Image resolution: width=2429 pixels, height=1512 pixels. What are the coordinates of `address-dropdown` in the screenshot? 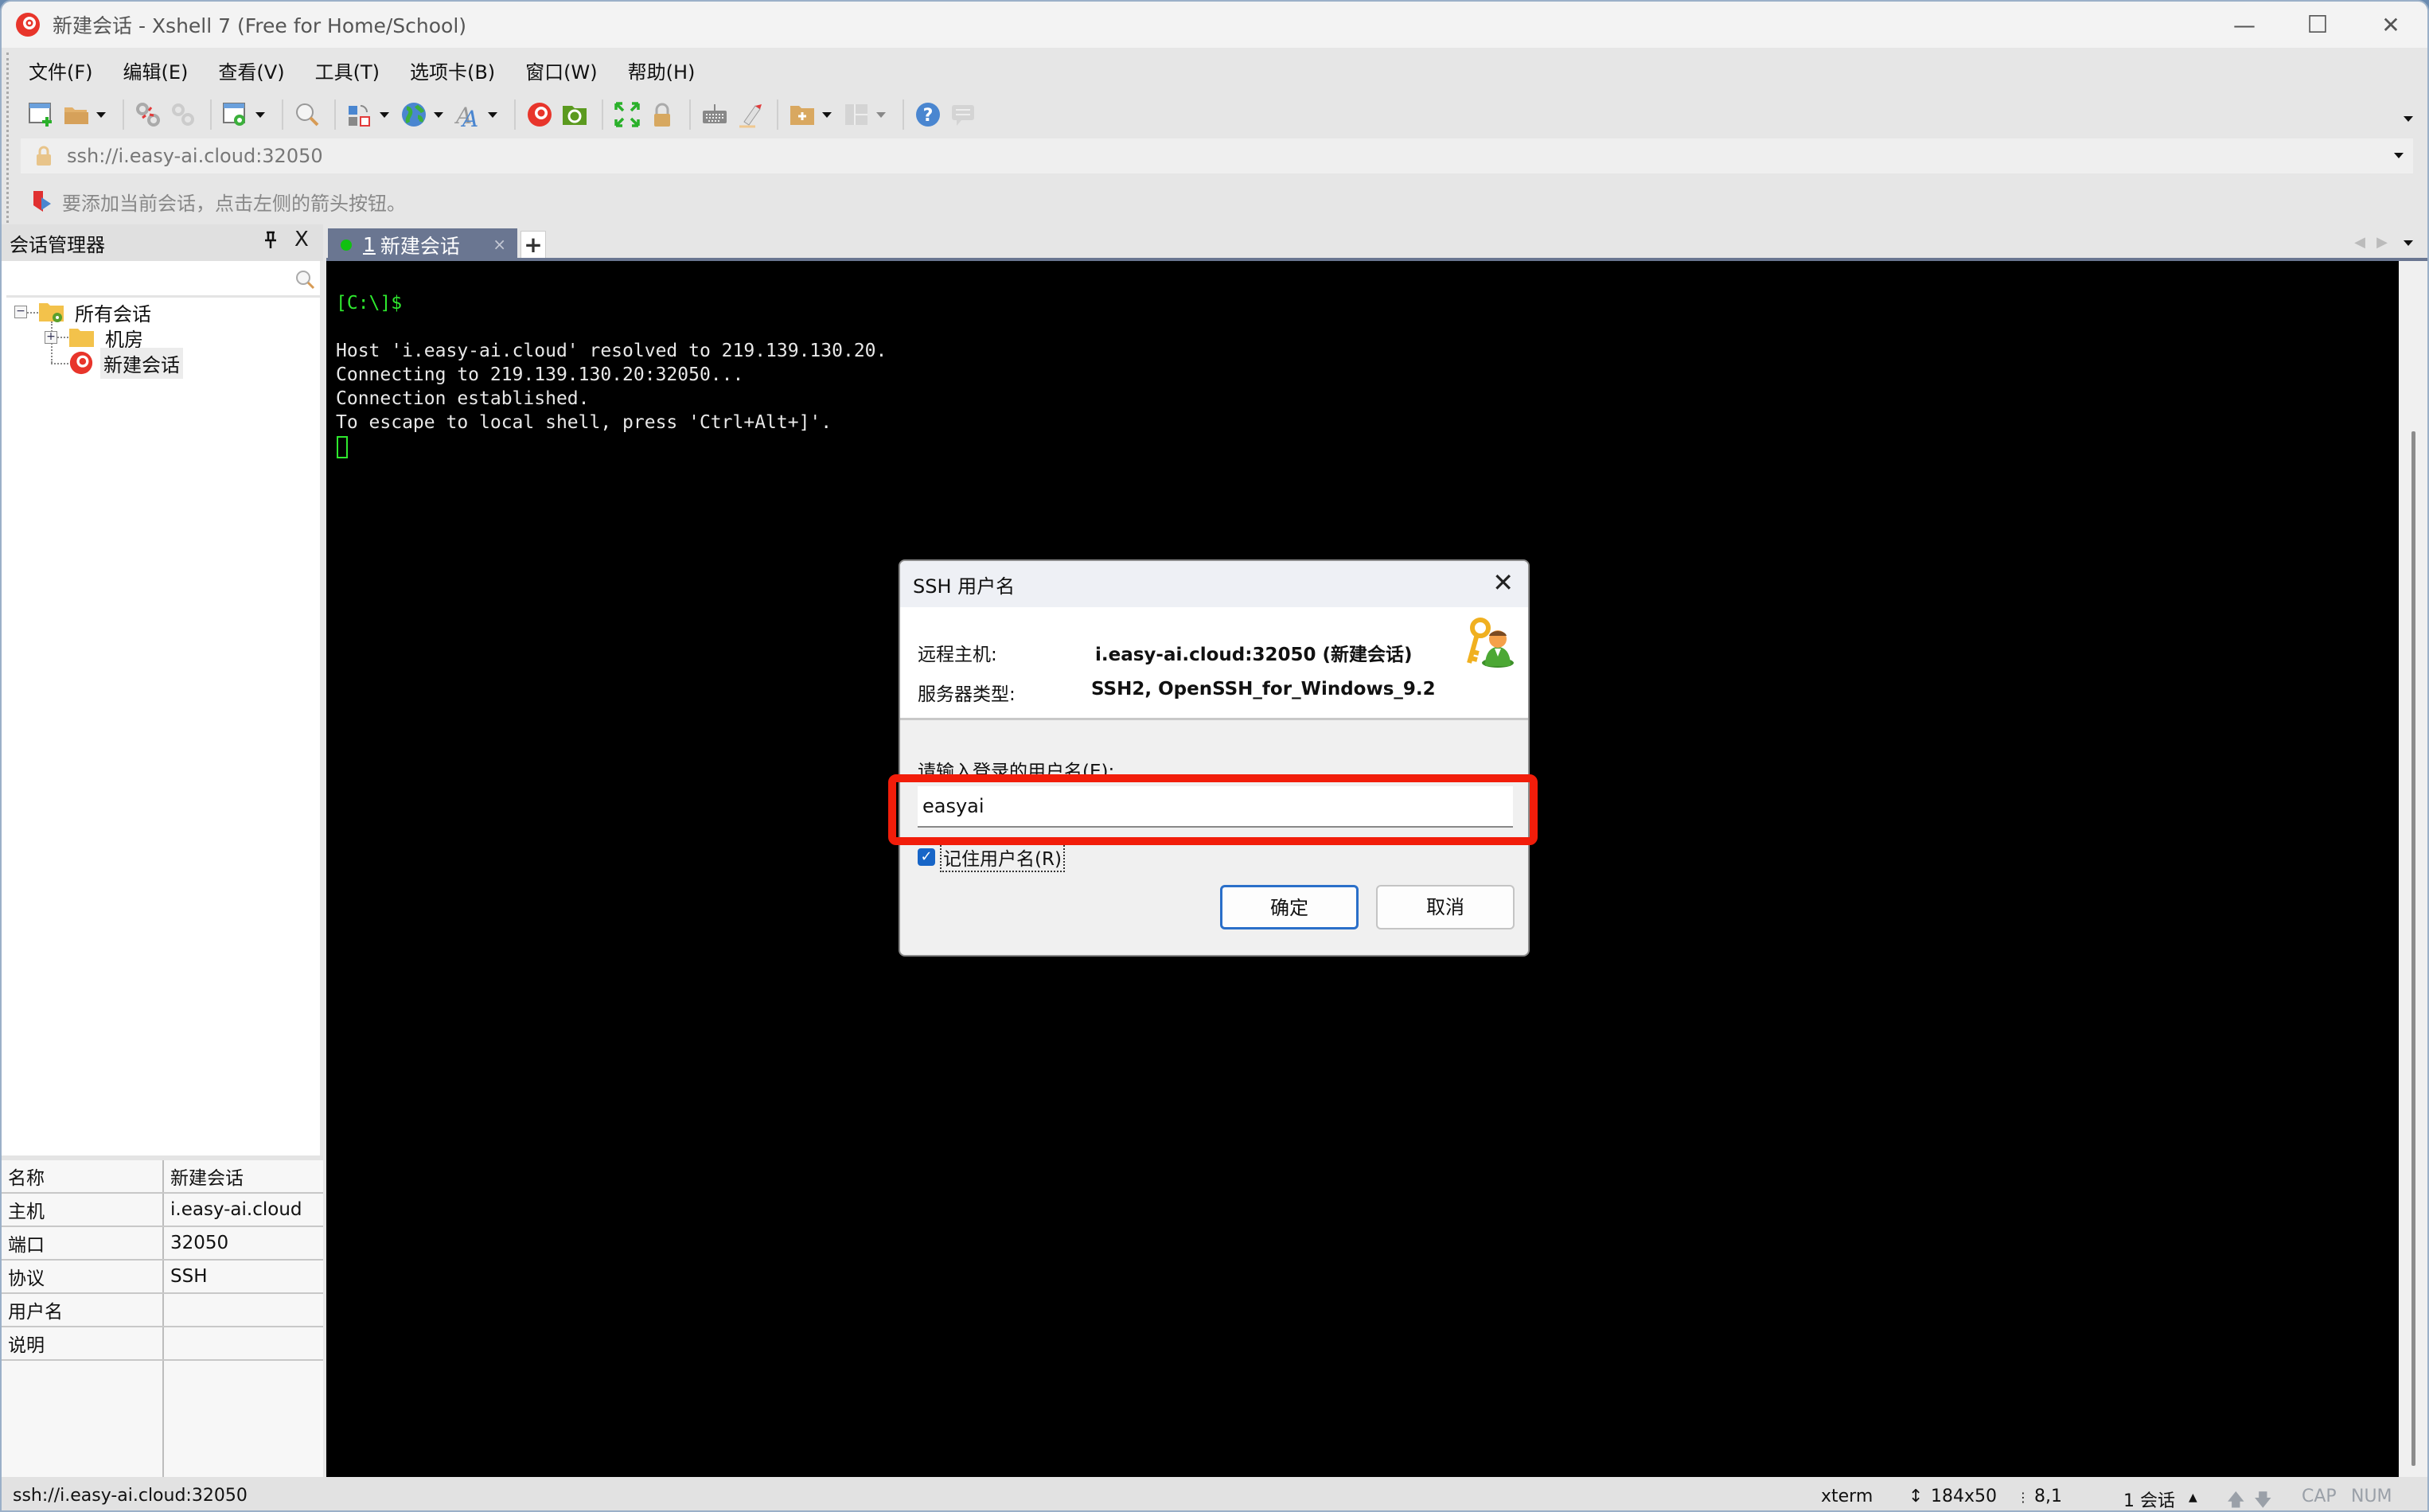 It's located at (2399, 155).